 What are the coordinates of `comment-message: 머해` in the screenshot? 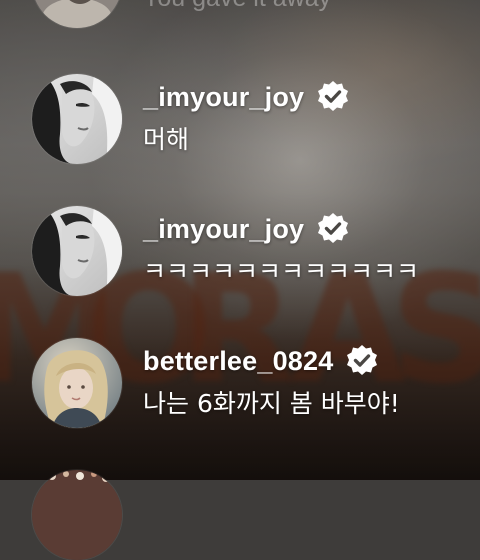 It's located at (166, 139).